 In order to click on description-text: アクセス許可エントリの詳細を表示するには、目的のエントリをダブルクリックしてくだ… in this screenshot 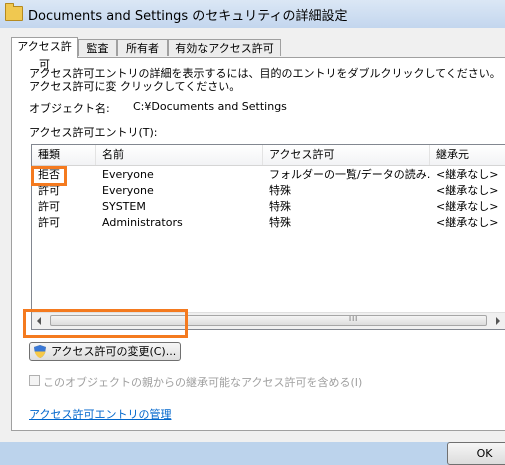, I will do `click(265, 80)`.